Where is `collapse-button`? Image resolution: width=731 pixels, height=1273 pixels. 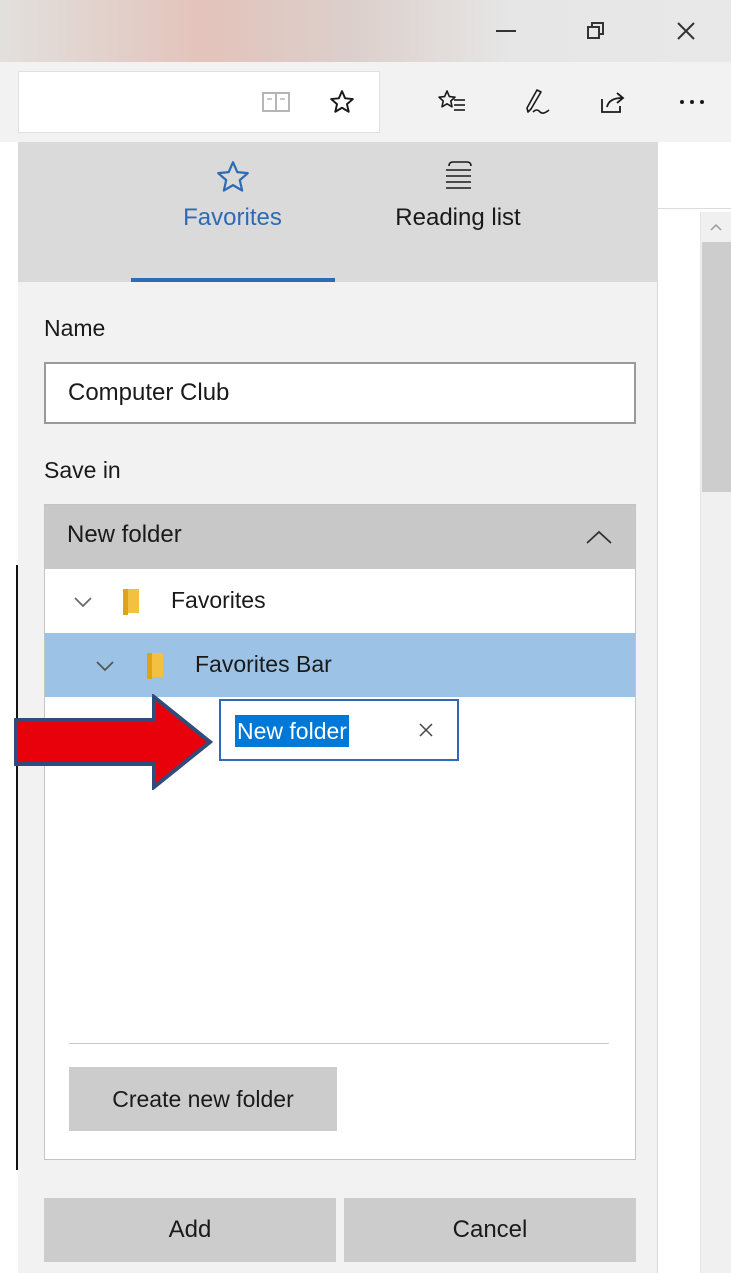
collapse-button is located at coordinates (599, 537).